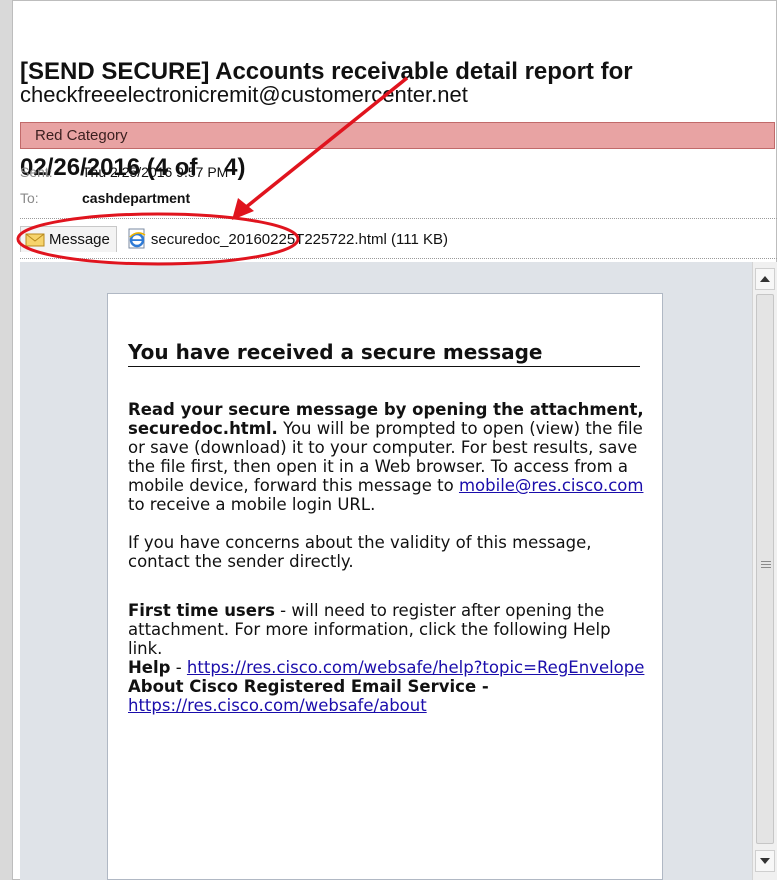  I want to click on to-recipient: cashdepartment, so click(136, 198).